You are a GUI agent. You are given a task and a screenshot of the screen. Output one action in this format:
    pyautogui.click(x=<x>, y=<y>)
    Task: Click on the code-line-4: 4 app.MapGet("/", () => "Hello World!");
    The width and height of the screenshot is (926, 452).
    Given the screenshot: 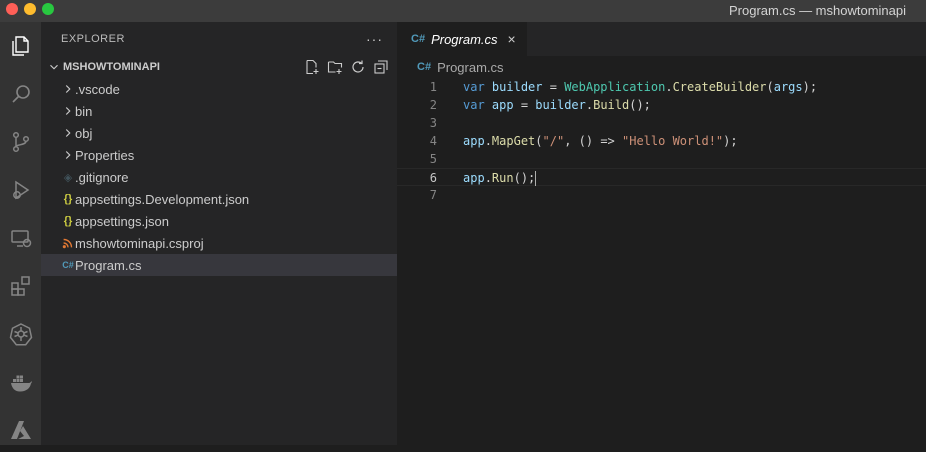 What is the action you would take?
    pyautogui.click(x=661, y=141)
    